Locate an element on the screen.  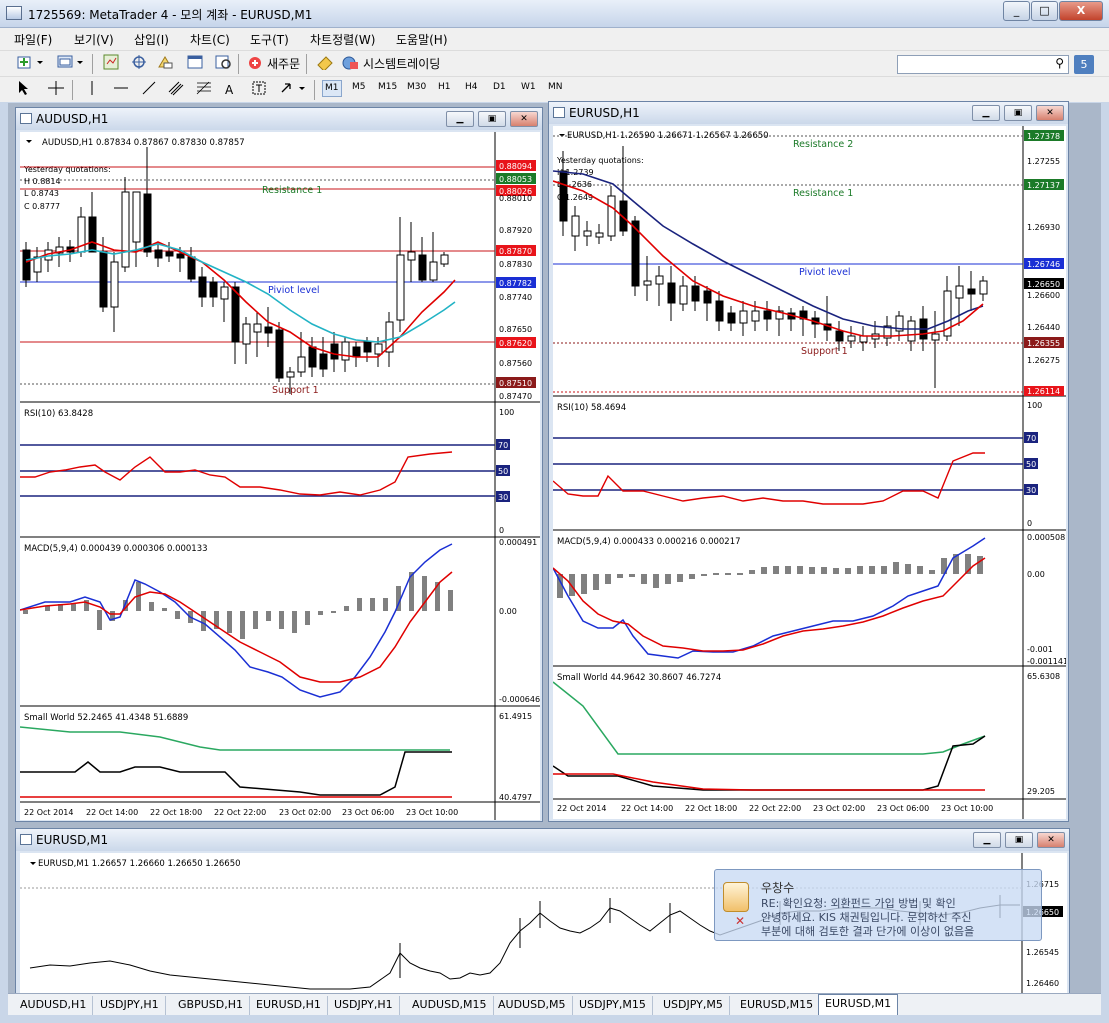
tab-usdjpy-h1-2: USDJPY,H1 is located at coordinates (364, 1005).